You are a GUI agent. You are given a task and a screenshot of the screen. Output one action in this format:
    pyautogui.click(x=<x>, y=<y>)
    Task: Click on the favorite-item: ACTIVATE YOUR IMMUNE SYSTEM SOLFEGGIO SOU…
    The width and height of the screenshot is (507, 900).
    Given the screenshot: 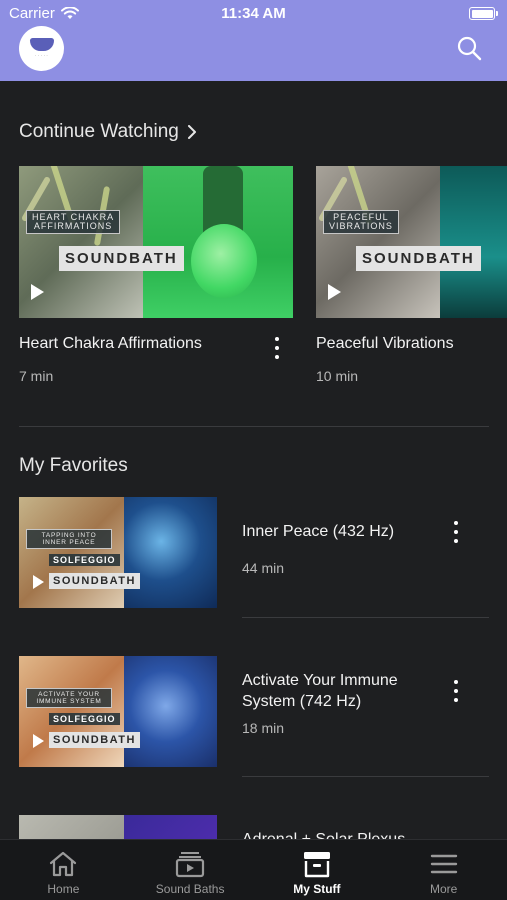 What is the action you would take?
    pyautogui.click(x=254, y=715)
    